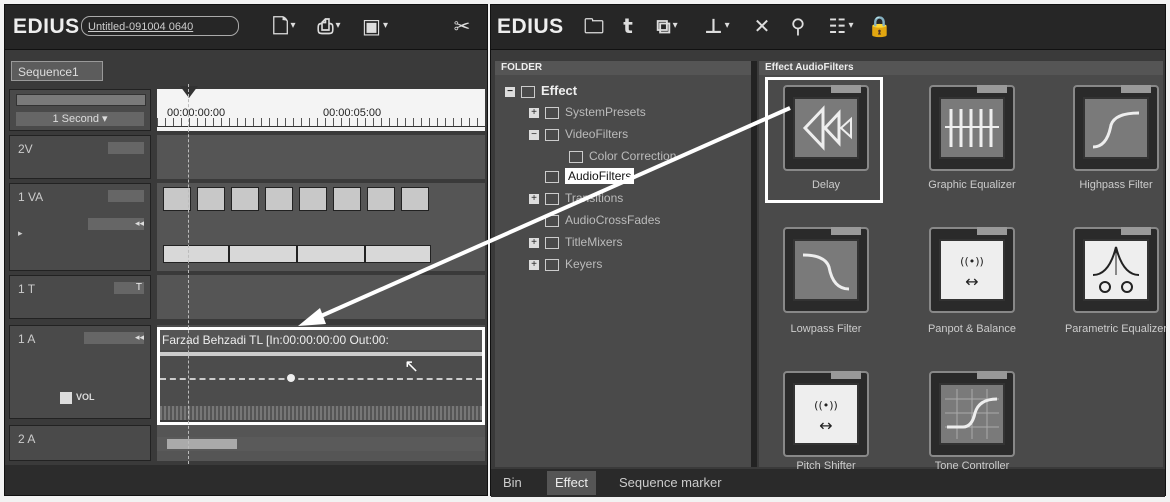  I want to click on effect-tone-controller, so click(972, 414).